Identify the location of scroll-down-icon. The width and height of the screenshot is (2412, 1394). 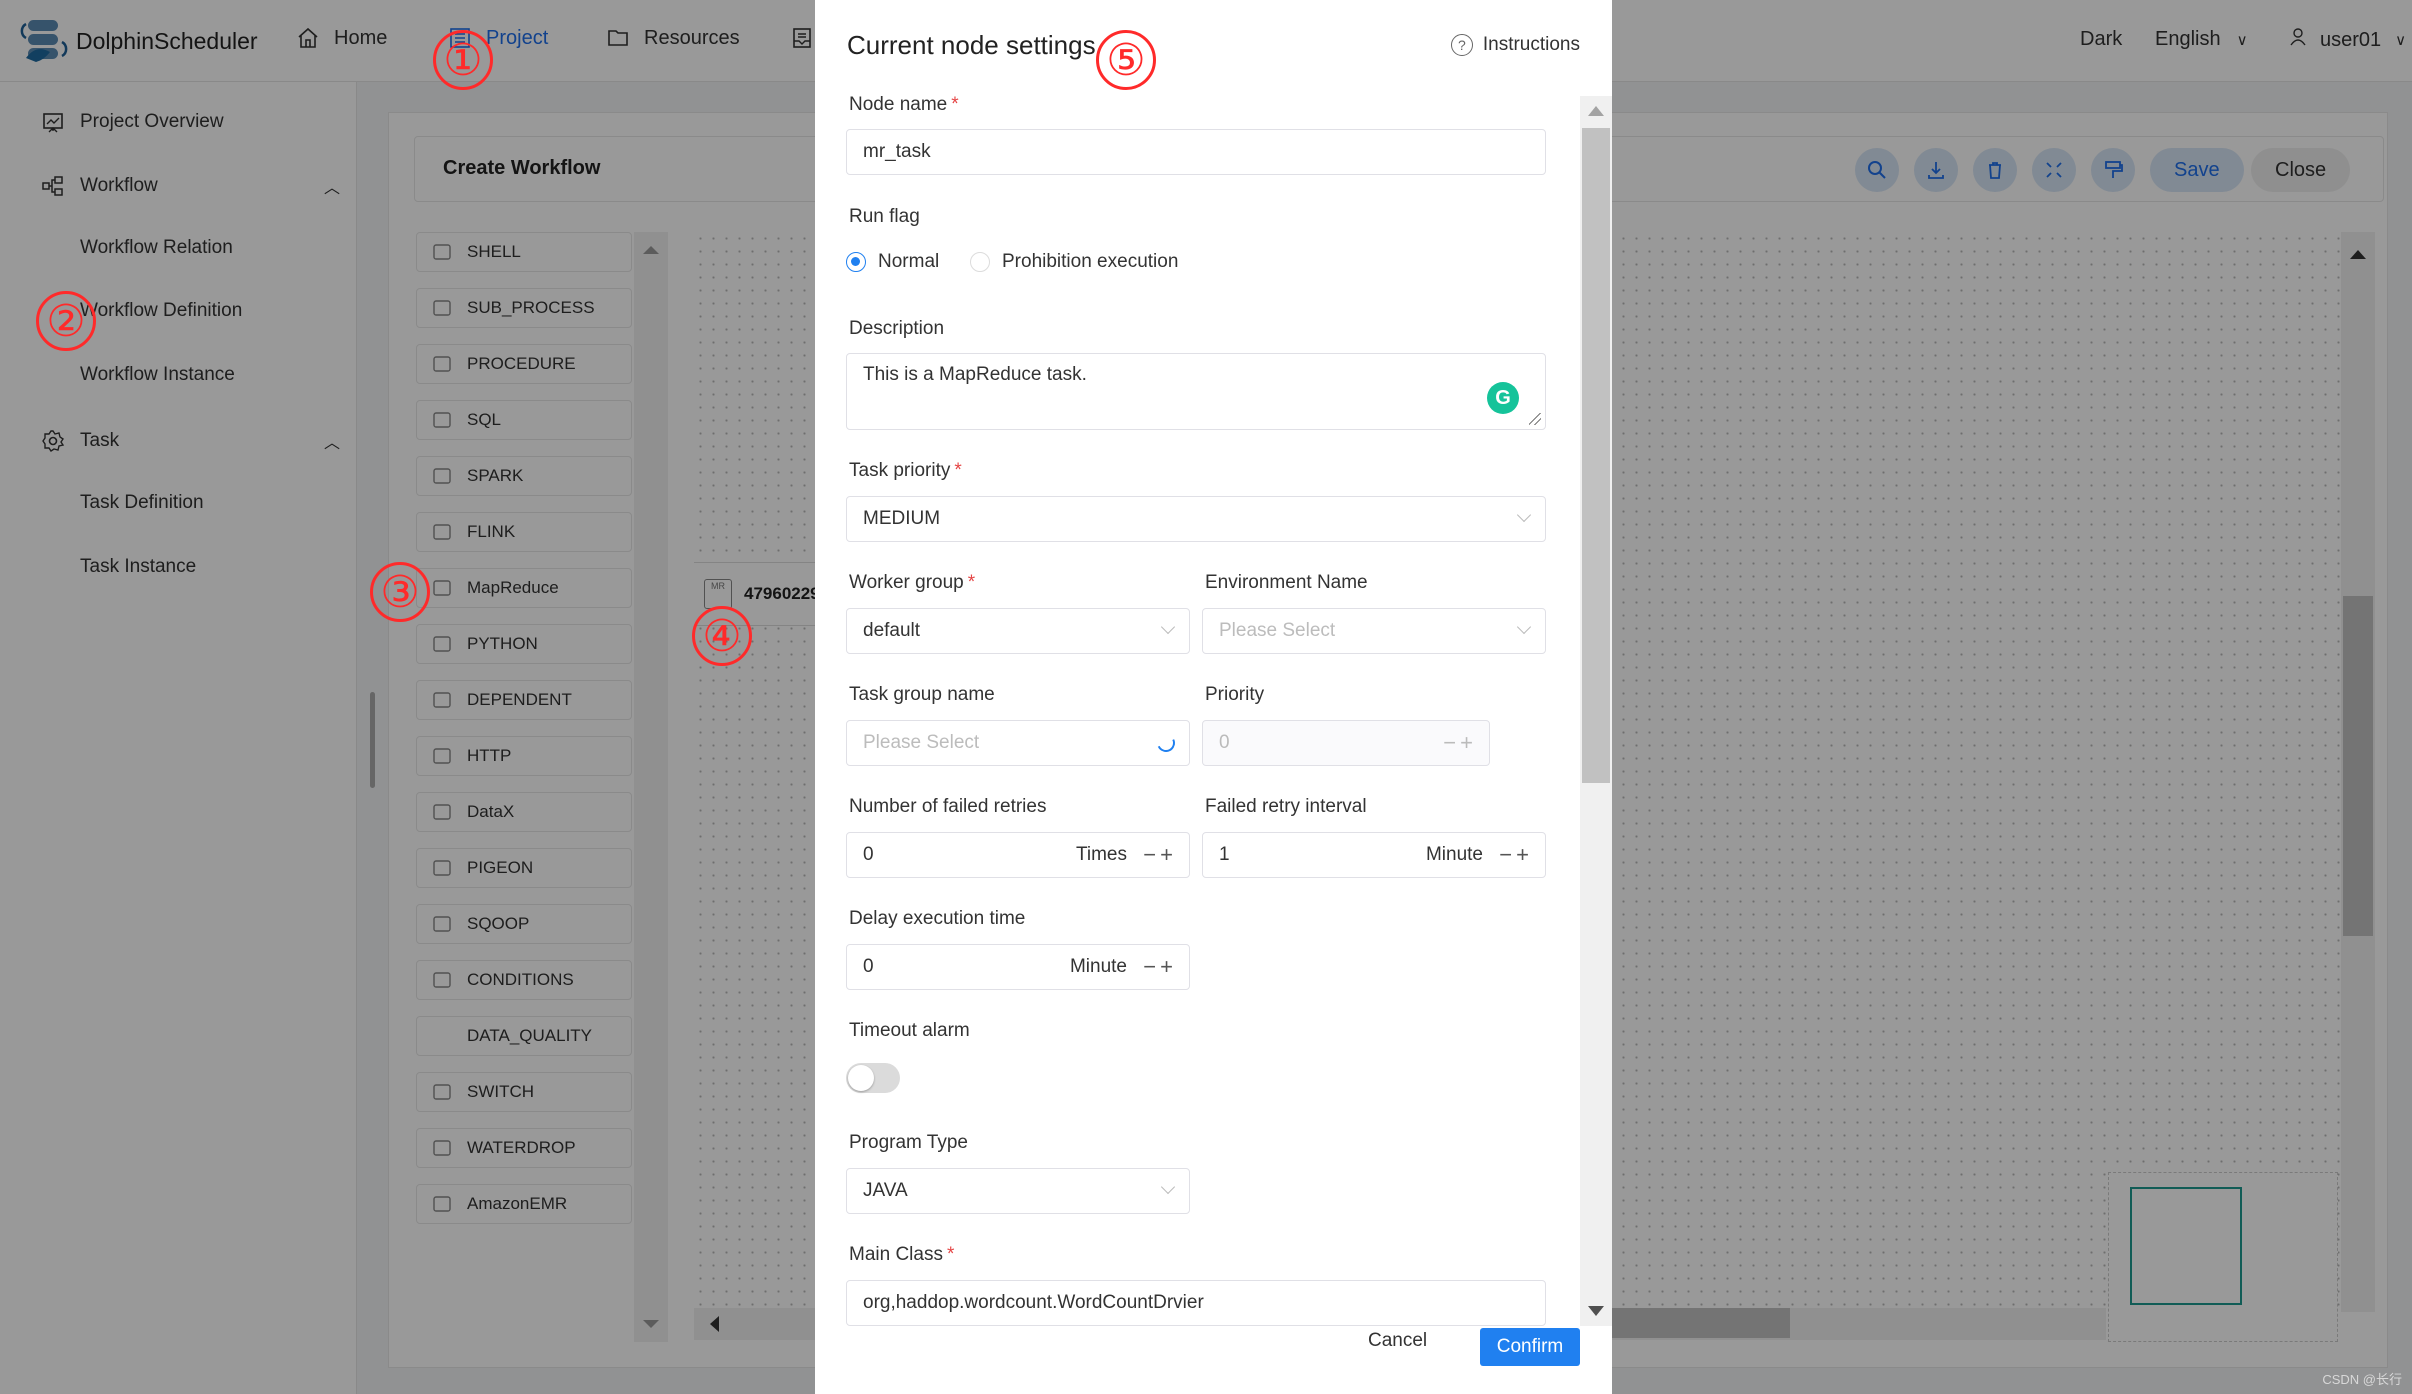
(1596, 1311).